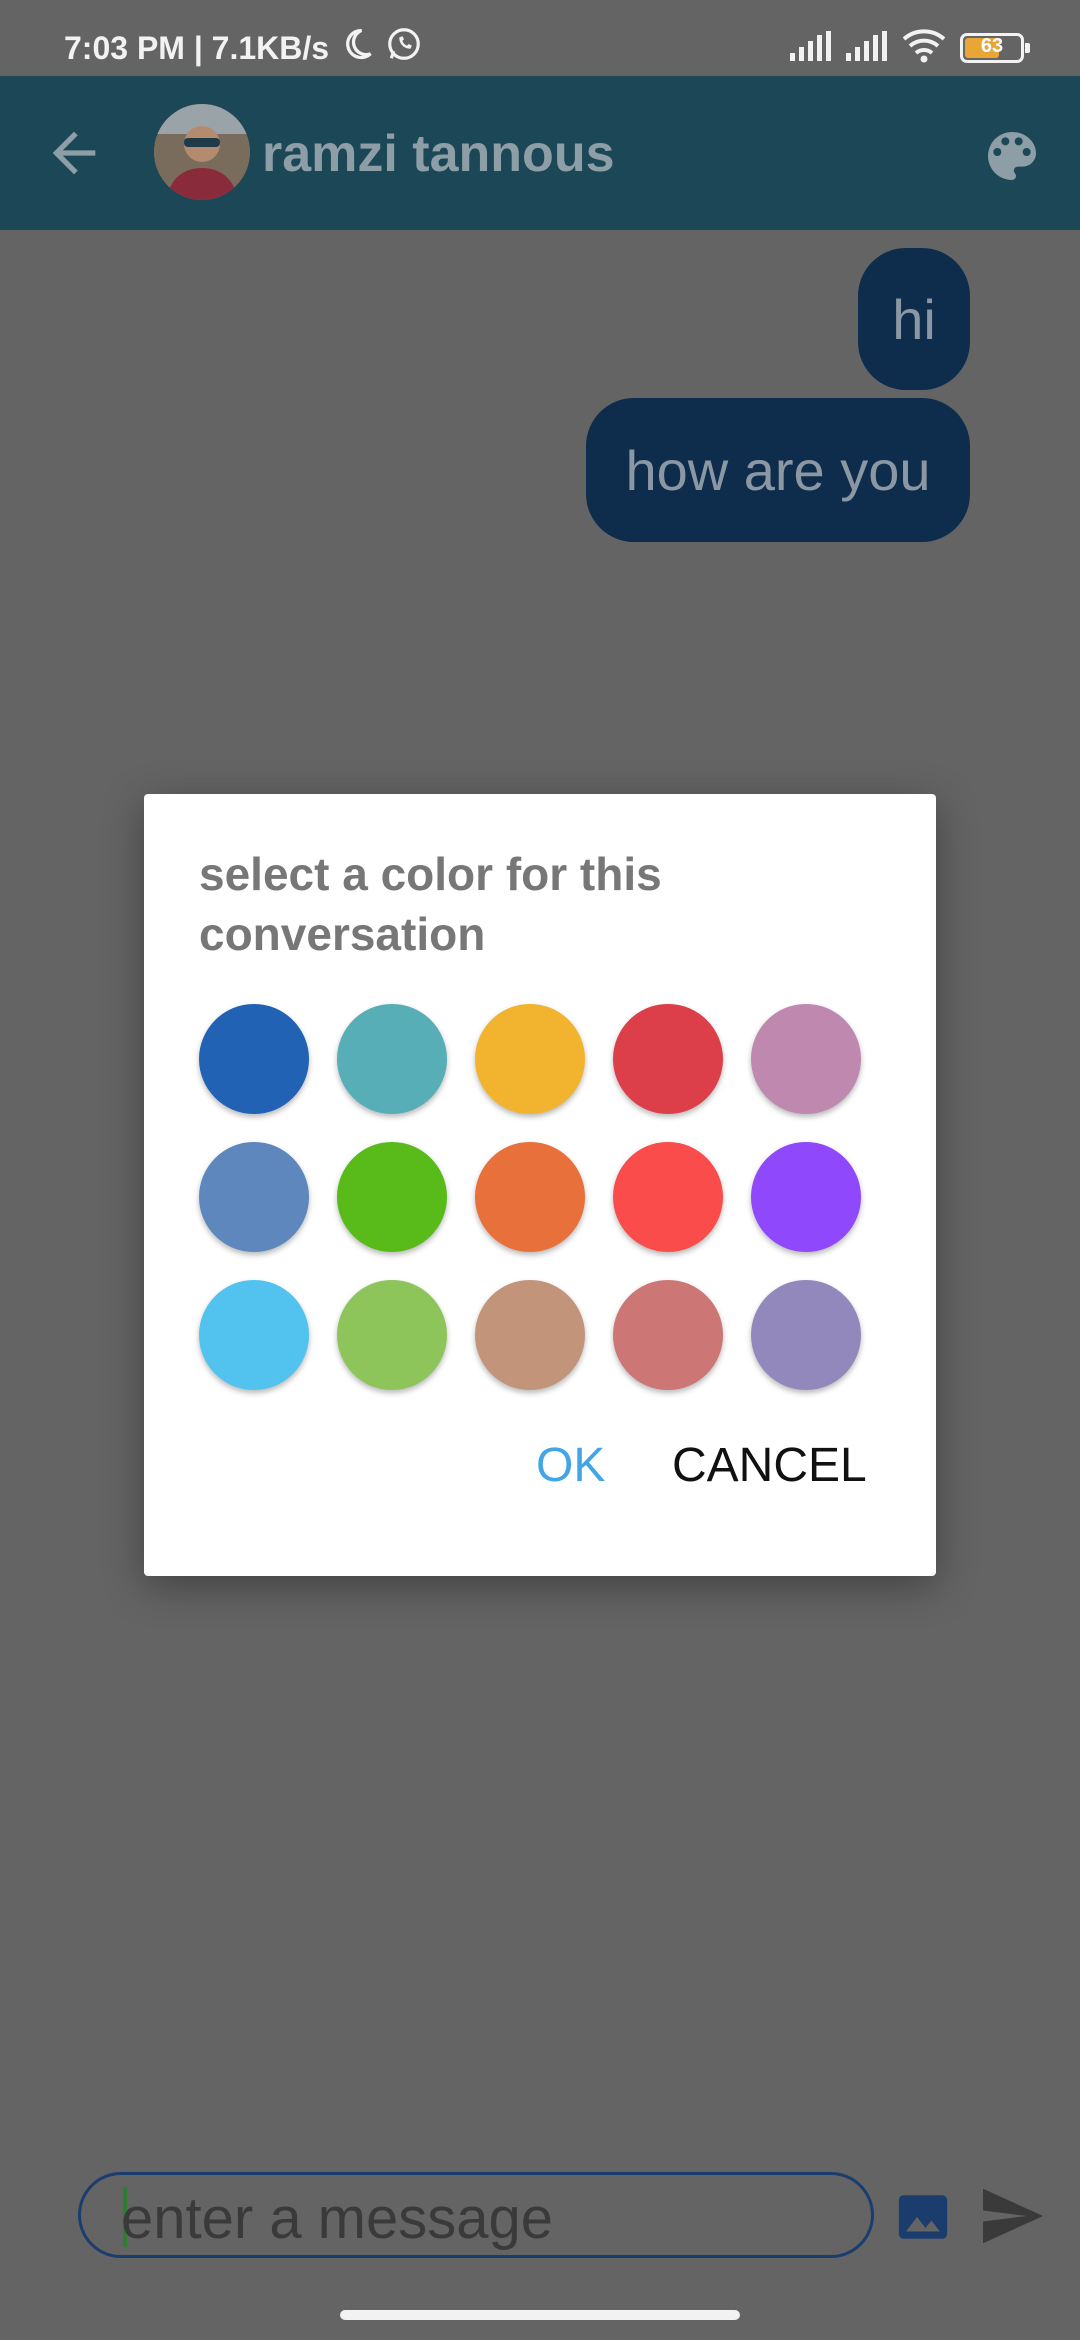  What do you see at coordinates (1013, 2216) in the screenshot?
I see `send-icon` at bounding box center [1013, 2216].